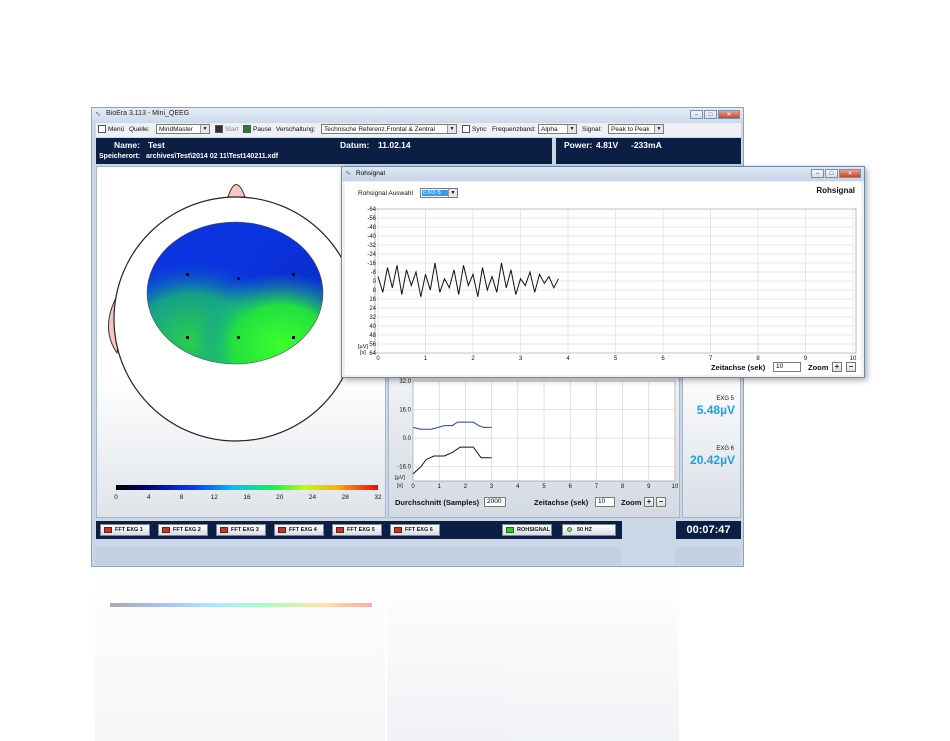  I want to click on color-scale-tick-label: 8, so click(182, 497).